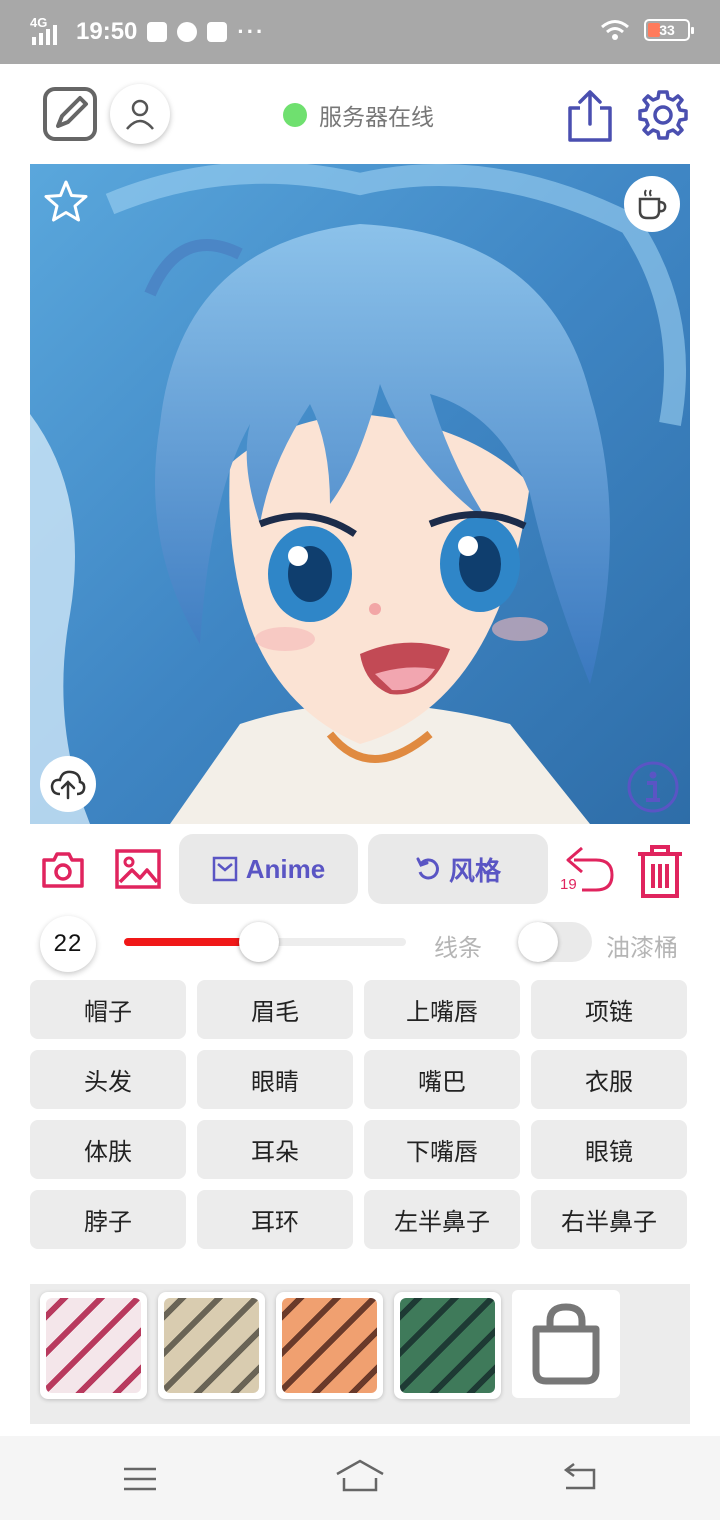  What do you see at coordinates (108, 1149) in the screenshot?
I see `part-button: 体肤` at bounding box center [108, 1149].